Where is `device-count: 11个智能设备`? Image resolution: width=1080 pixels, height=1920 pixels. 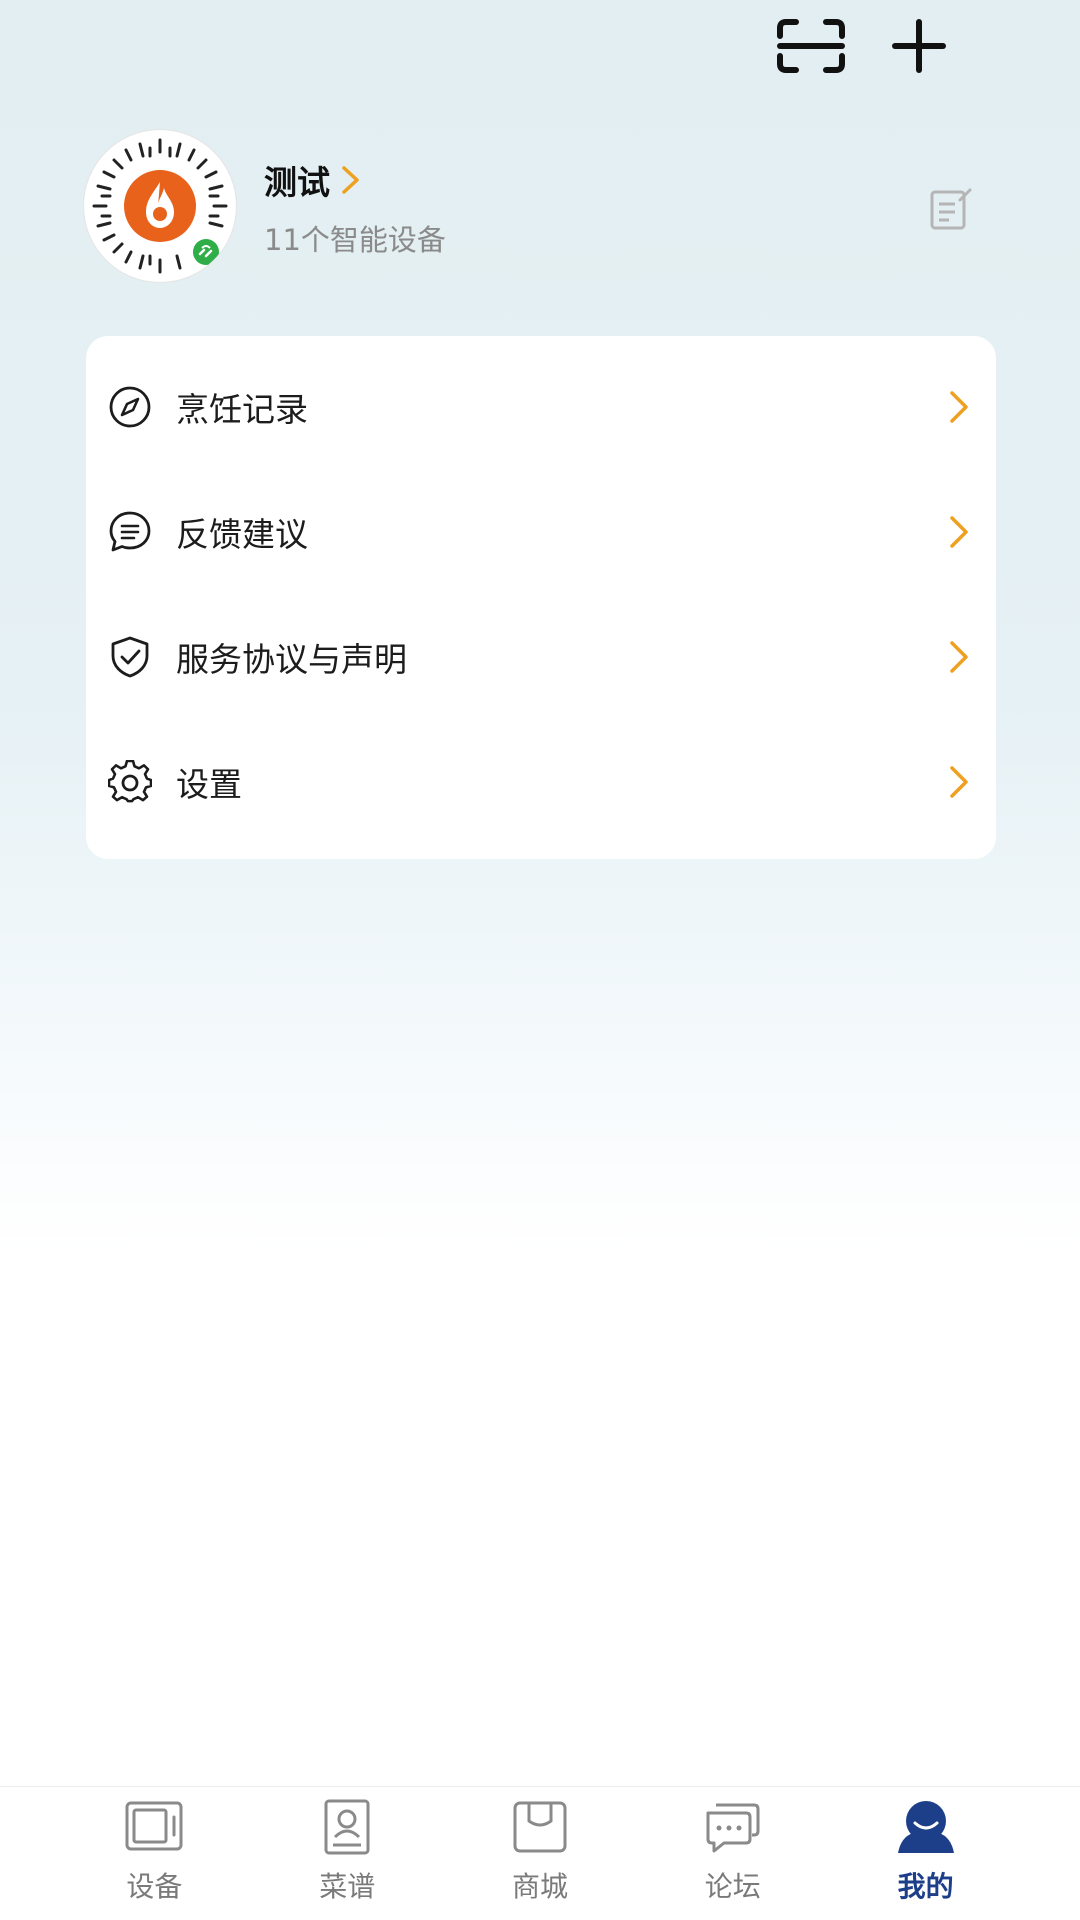
device-count: 11个智能设备 is located at coordinates (355, 240).